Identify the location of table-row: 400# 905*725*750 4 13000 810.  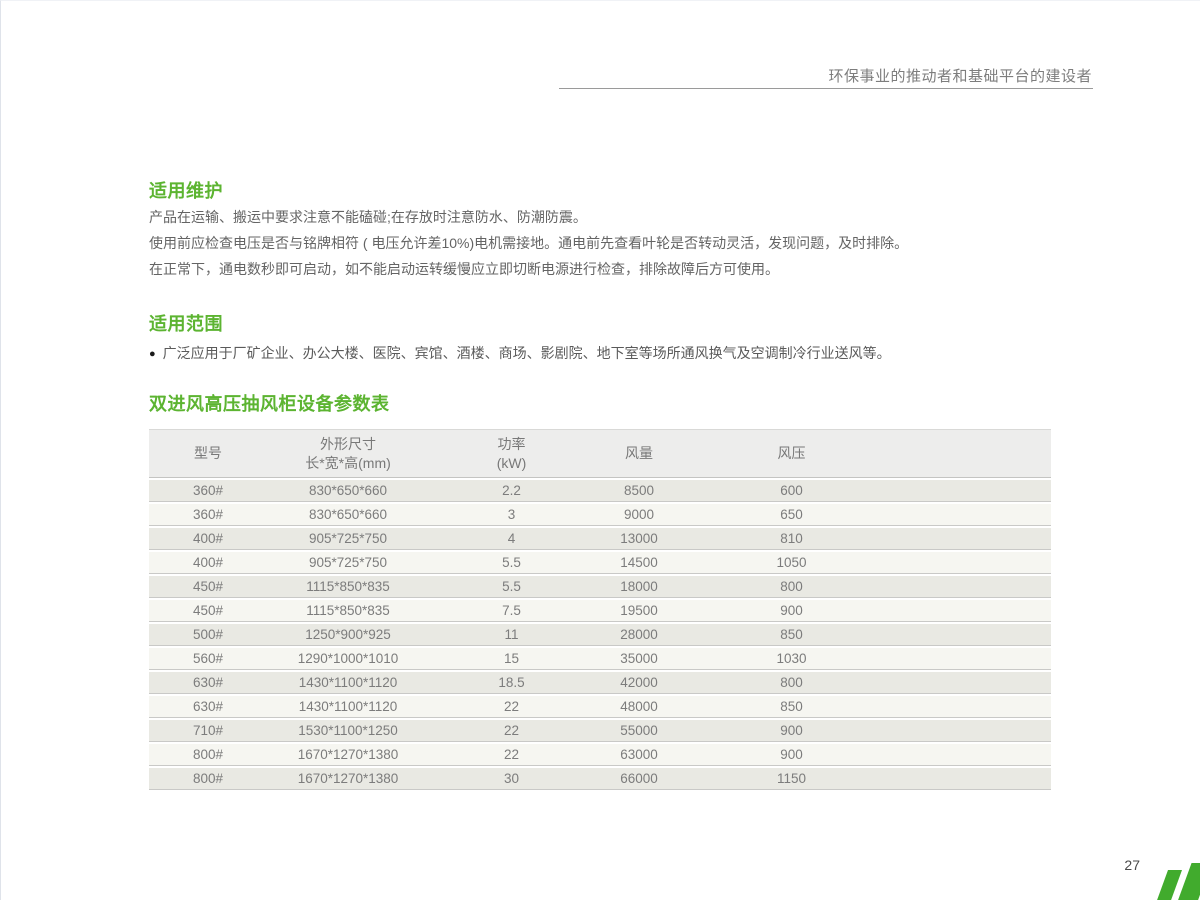
(600, 539).